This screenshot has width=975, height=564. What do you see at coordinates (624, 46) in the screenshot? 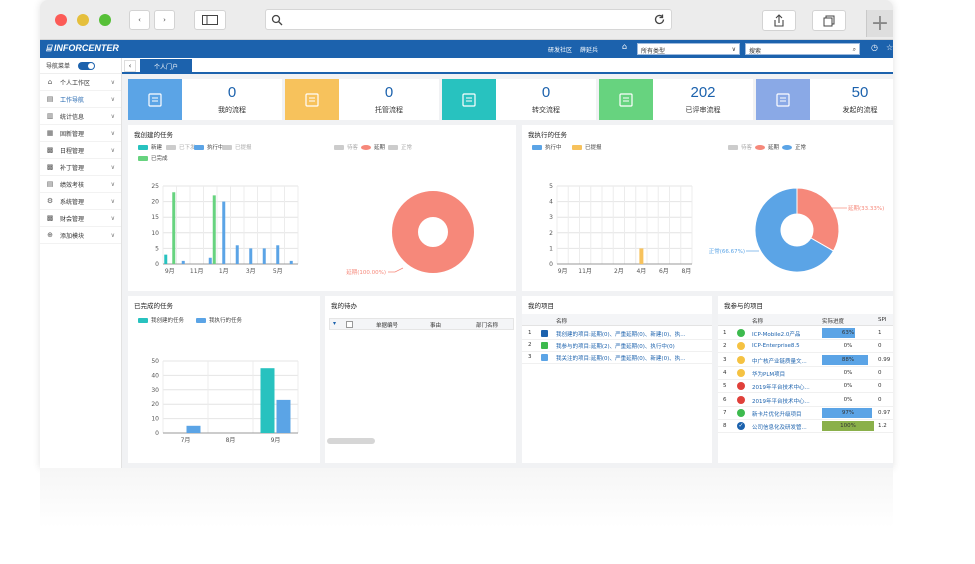
I see `home-icon: ⌂` at bounding box center [624, 46].